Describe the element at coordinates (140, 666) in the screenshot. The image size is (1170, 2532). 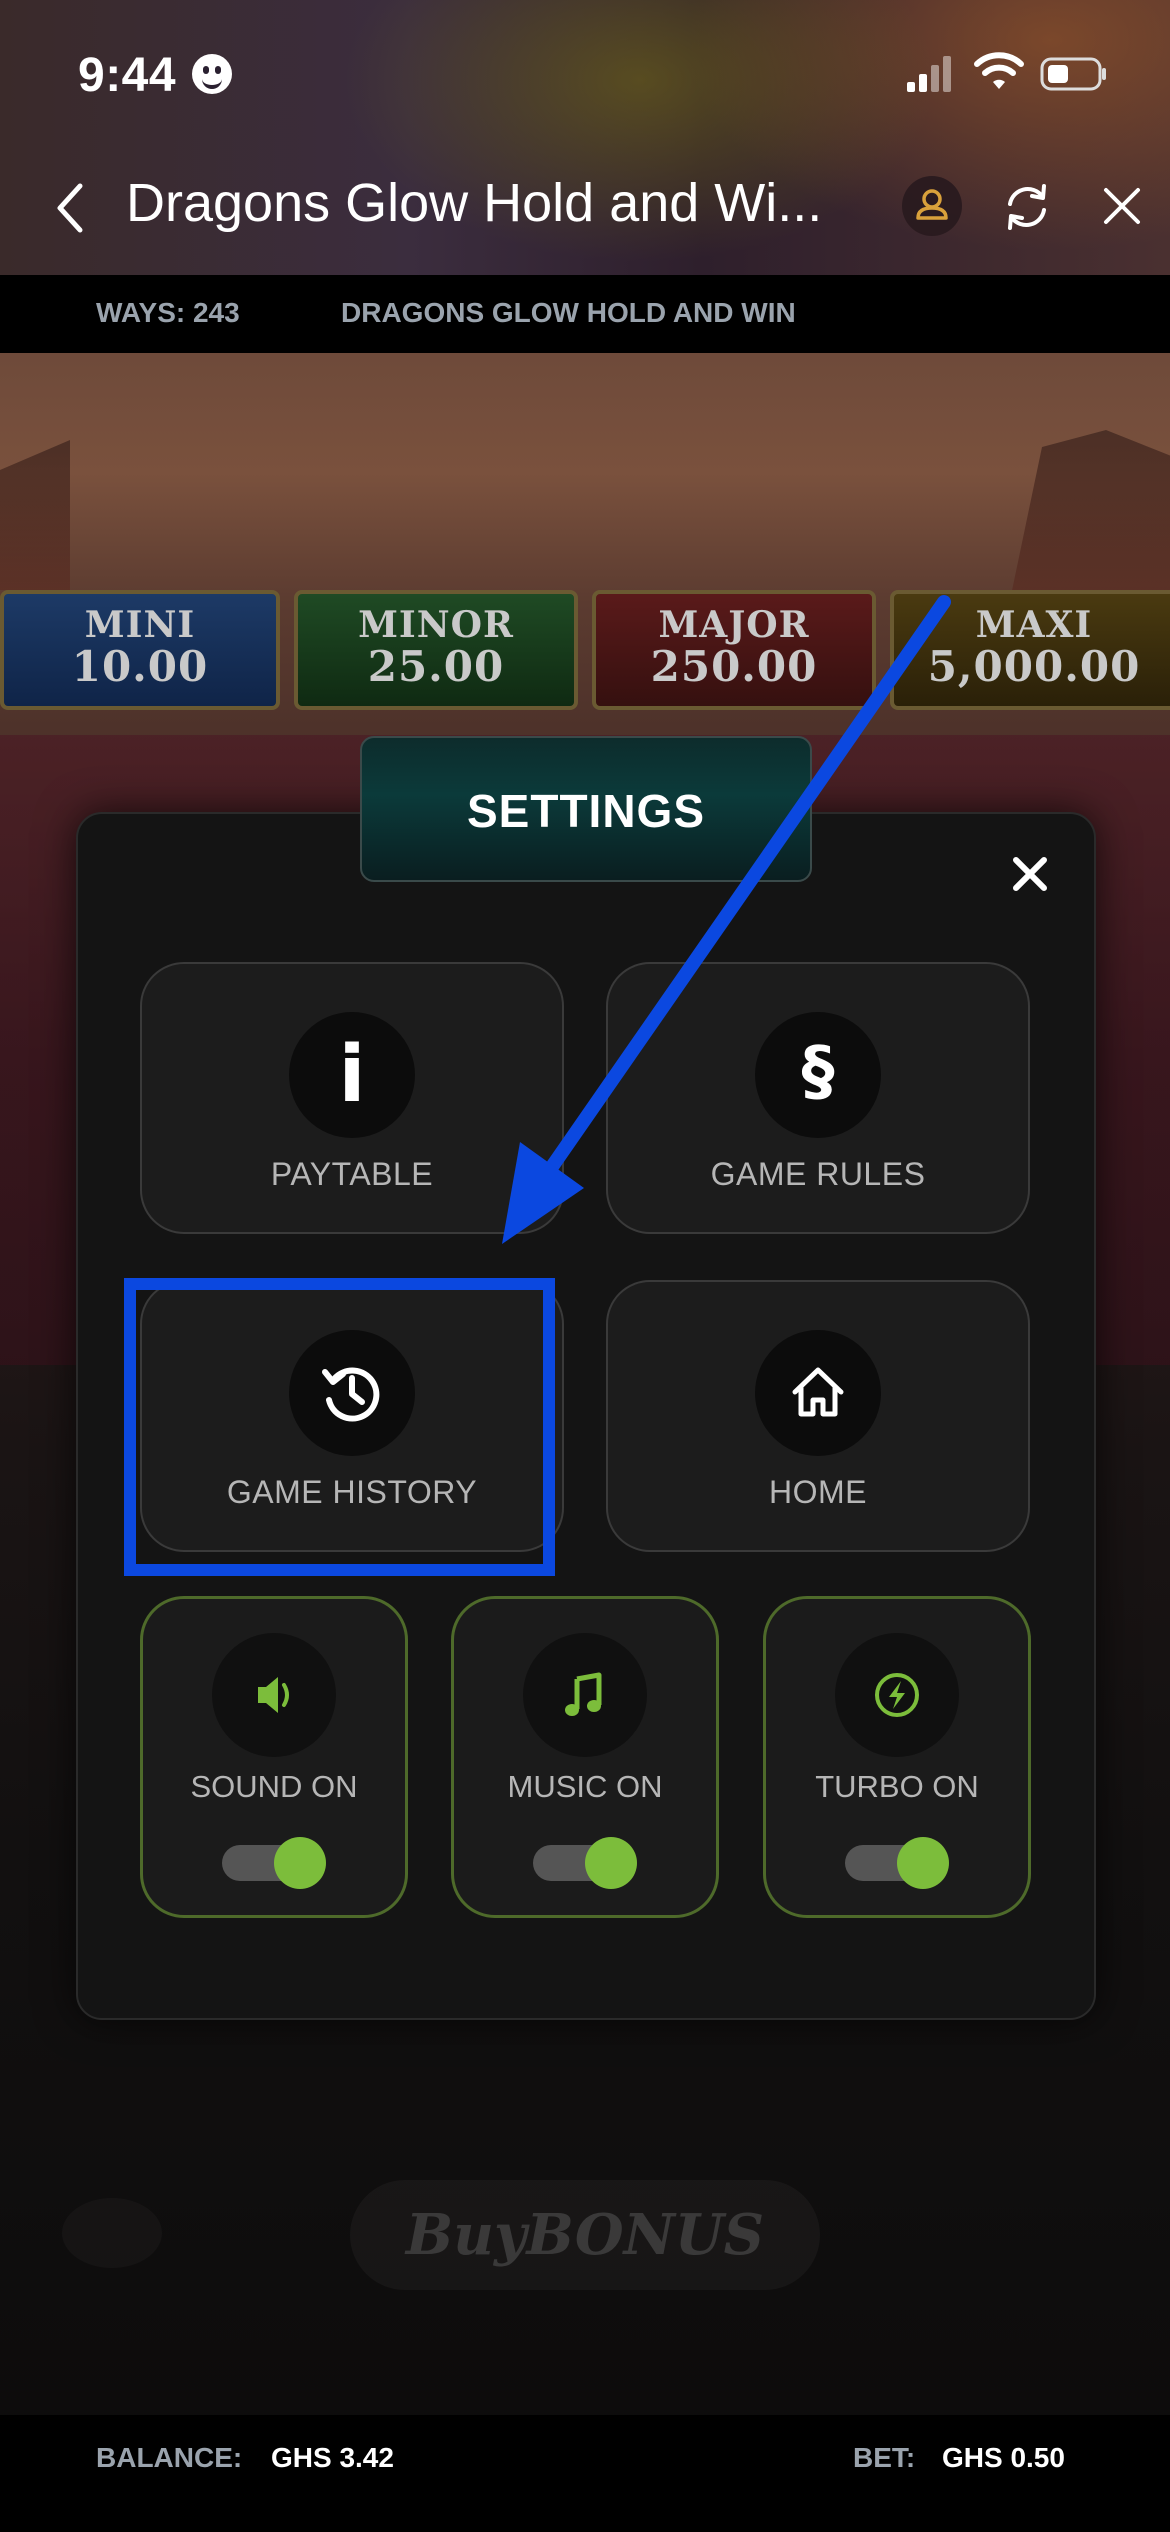
I see `jackpot-value: 10.00` at that location.